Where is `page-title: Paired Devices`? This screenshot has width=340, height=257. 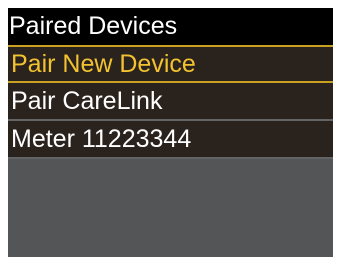 page-title: Paired Devices is located at coordinates (170, 26).